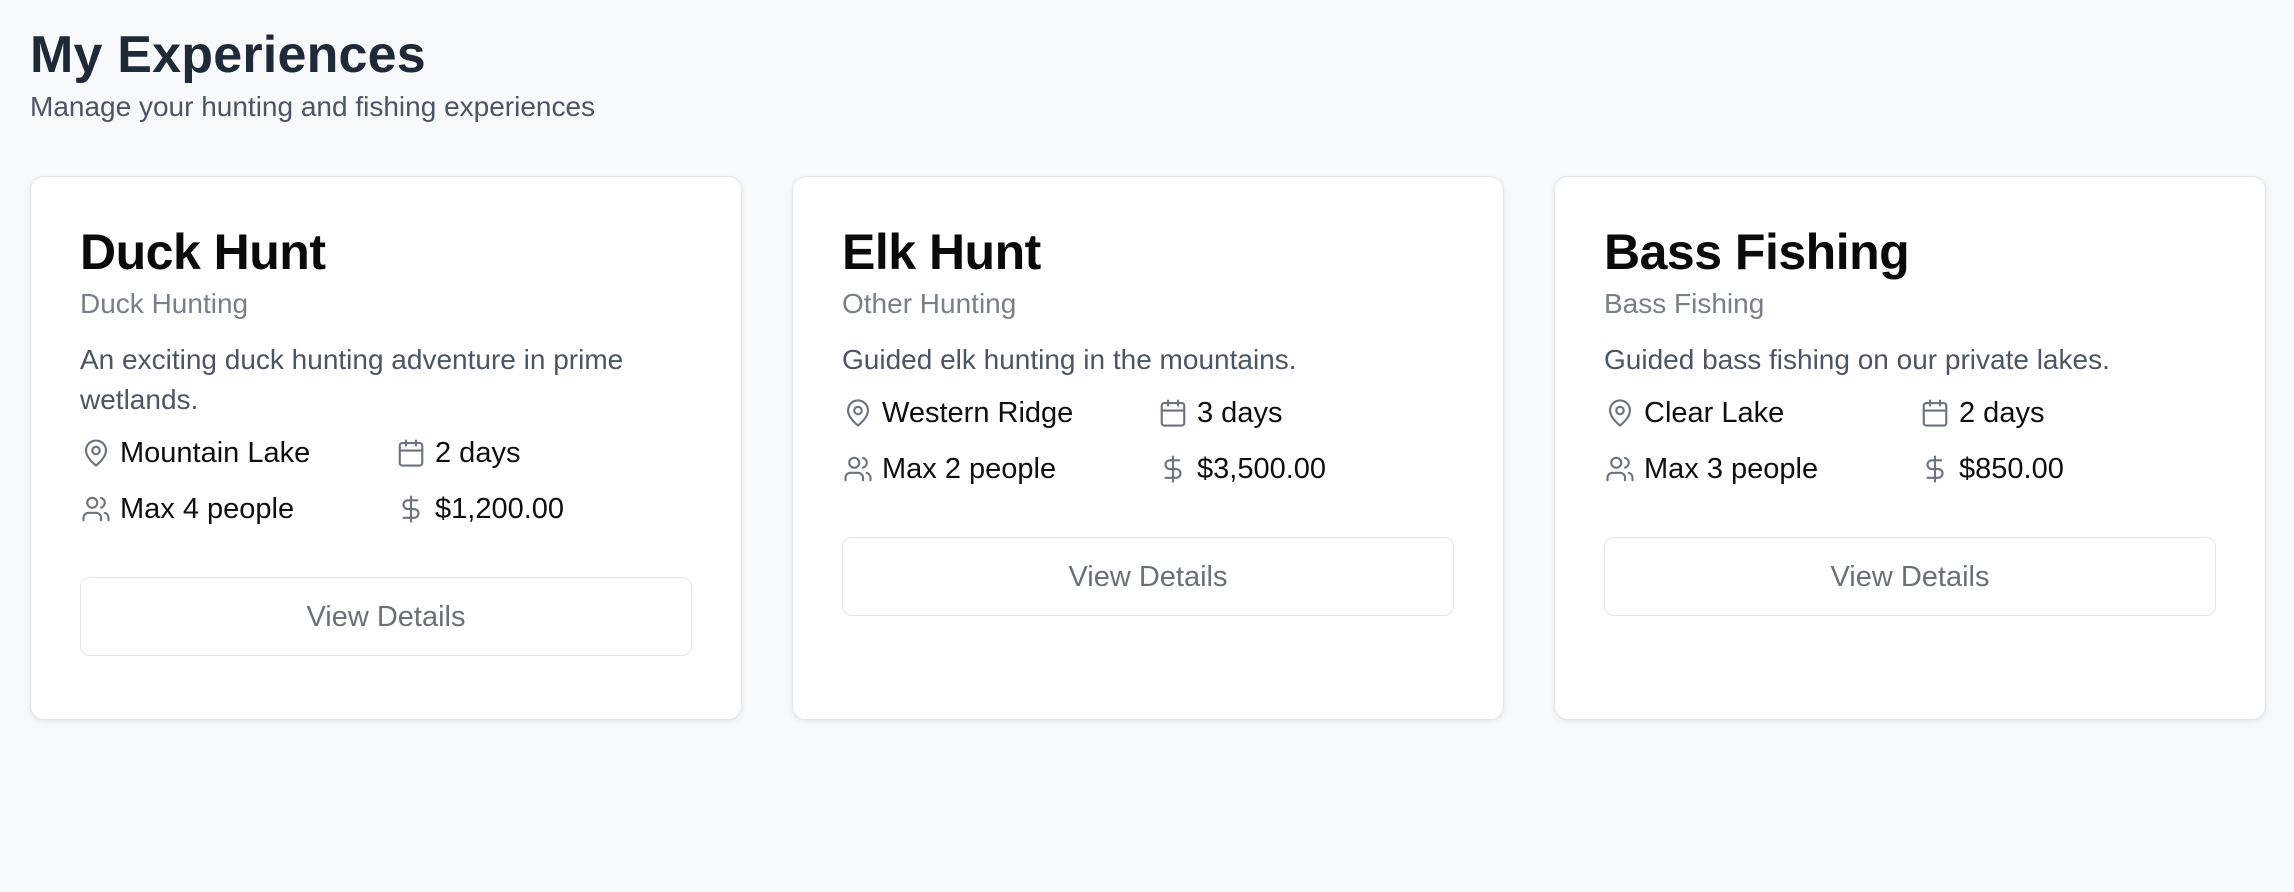 This screenshot has height=892, width=2294. Describe the element at coordinates (1731, 469) in the screenshot. I see `capacity-text: Max 3 people` at that location.